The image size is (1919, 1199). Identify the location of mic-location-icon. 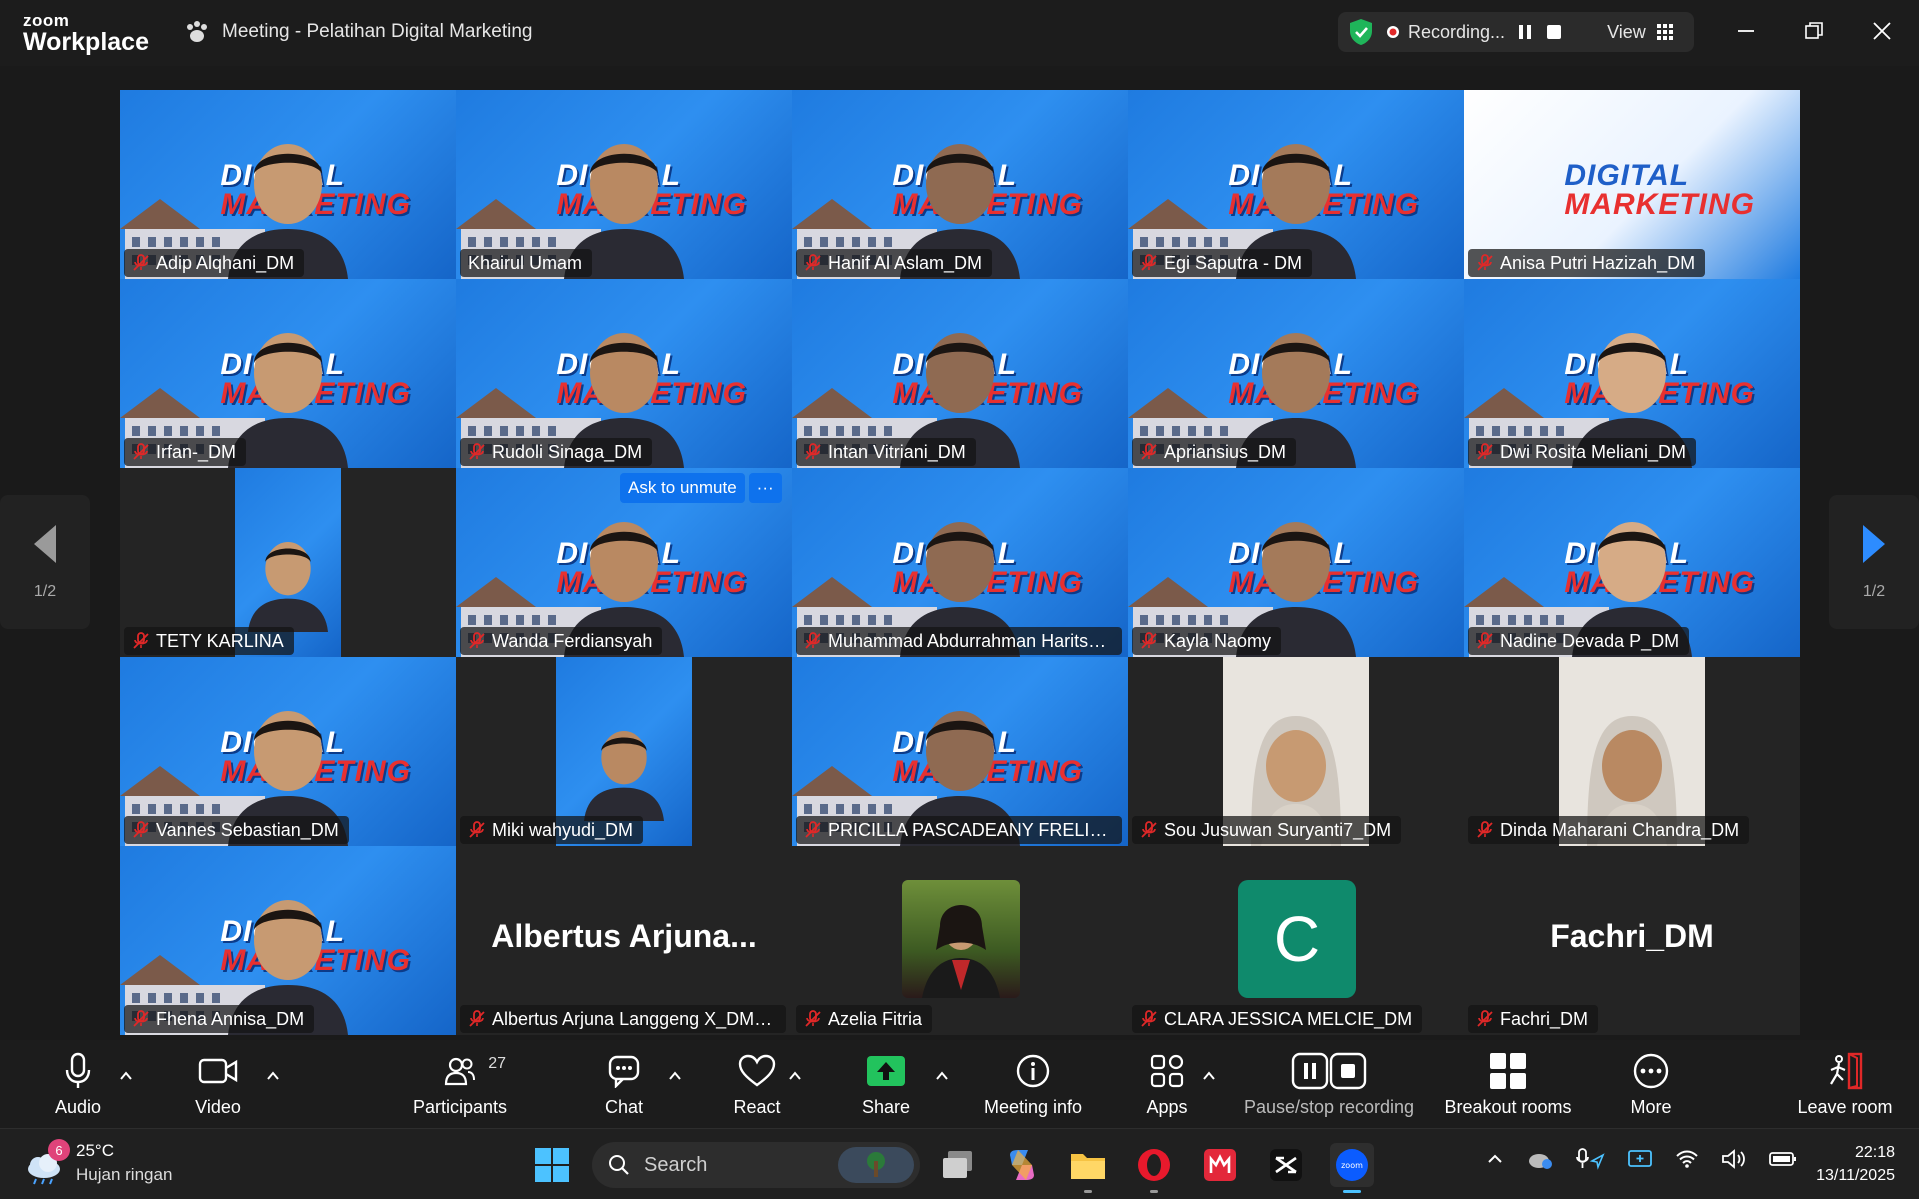
(1590, 1159).